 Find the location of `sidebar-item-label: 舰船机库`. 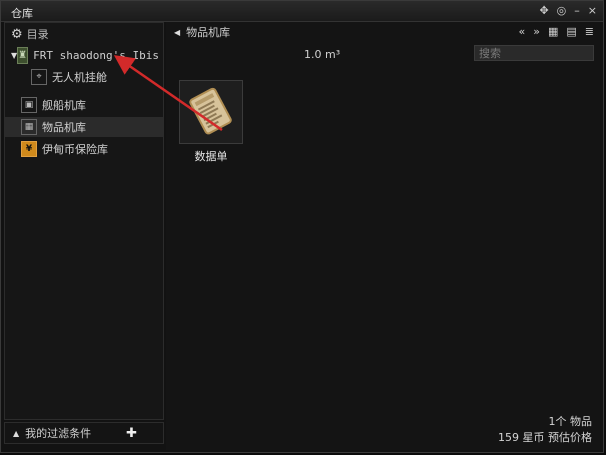

sidebar-item-label: 舰船机库 is located at coordinates (64, 105).